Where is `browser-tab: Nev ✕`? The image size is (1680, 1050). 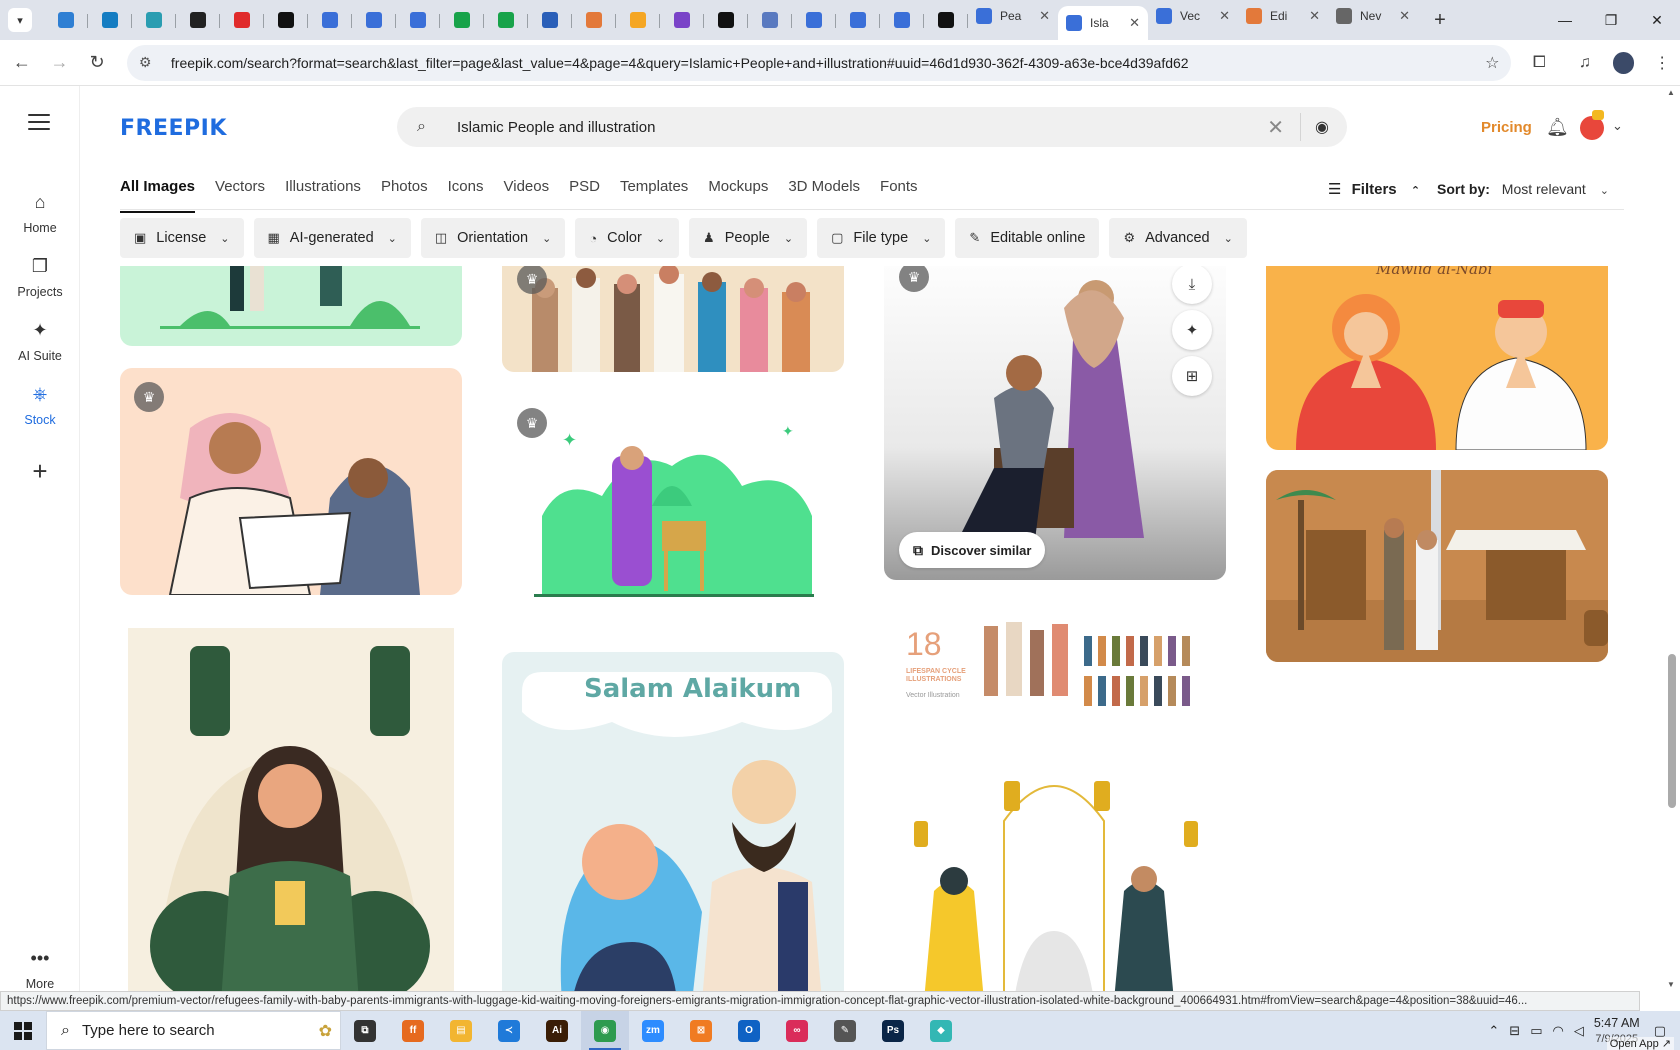
browser-tab: Nev ✕ is located at coordinates (1373, 16).